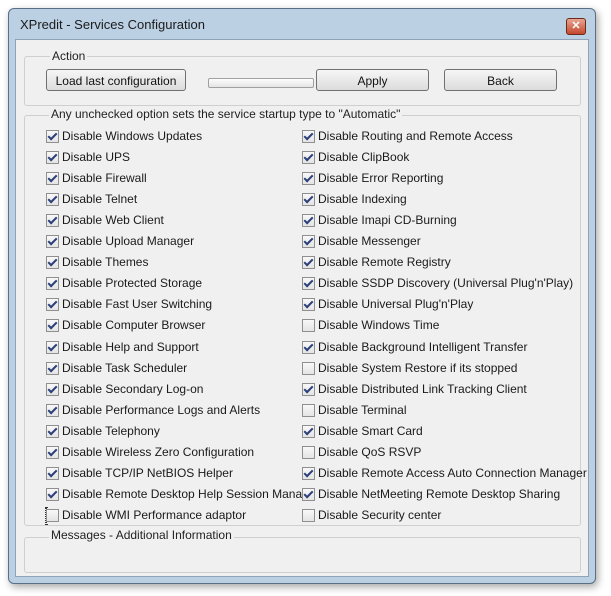 This screenshot has height=596, width=611. Describe the element at coordinates (369, 241) in the screenshot. I see `option-label: Disable Messenger` at that location.